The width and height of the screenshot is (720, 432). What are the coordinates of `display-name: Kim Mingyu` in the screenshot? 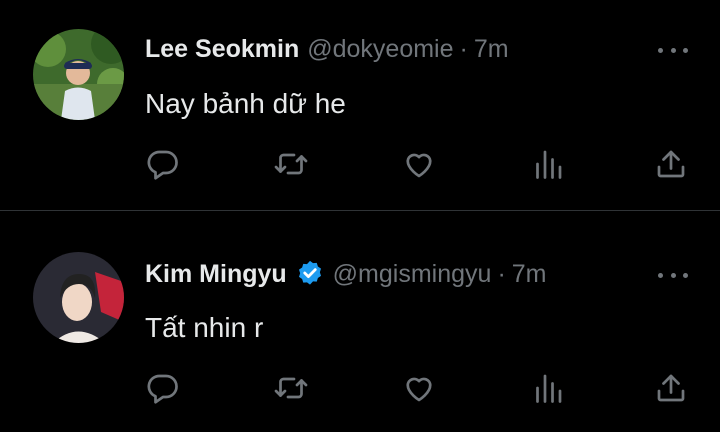 It's located at (216, 274).